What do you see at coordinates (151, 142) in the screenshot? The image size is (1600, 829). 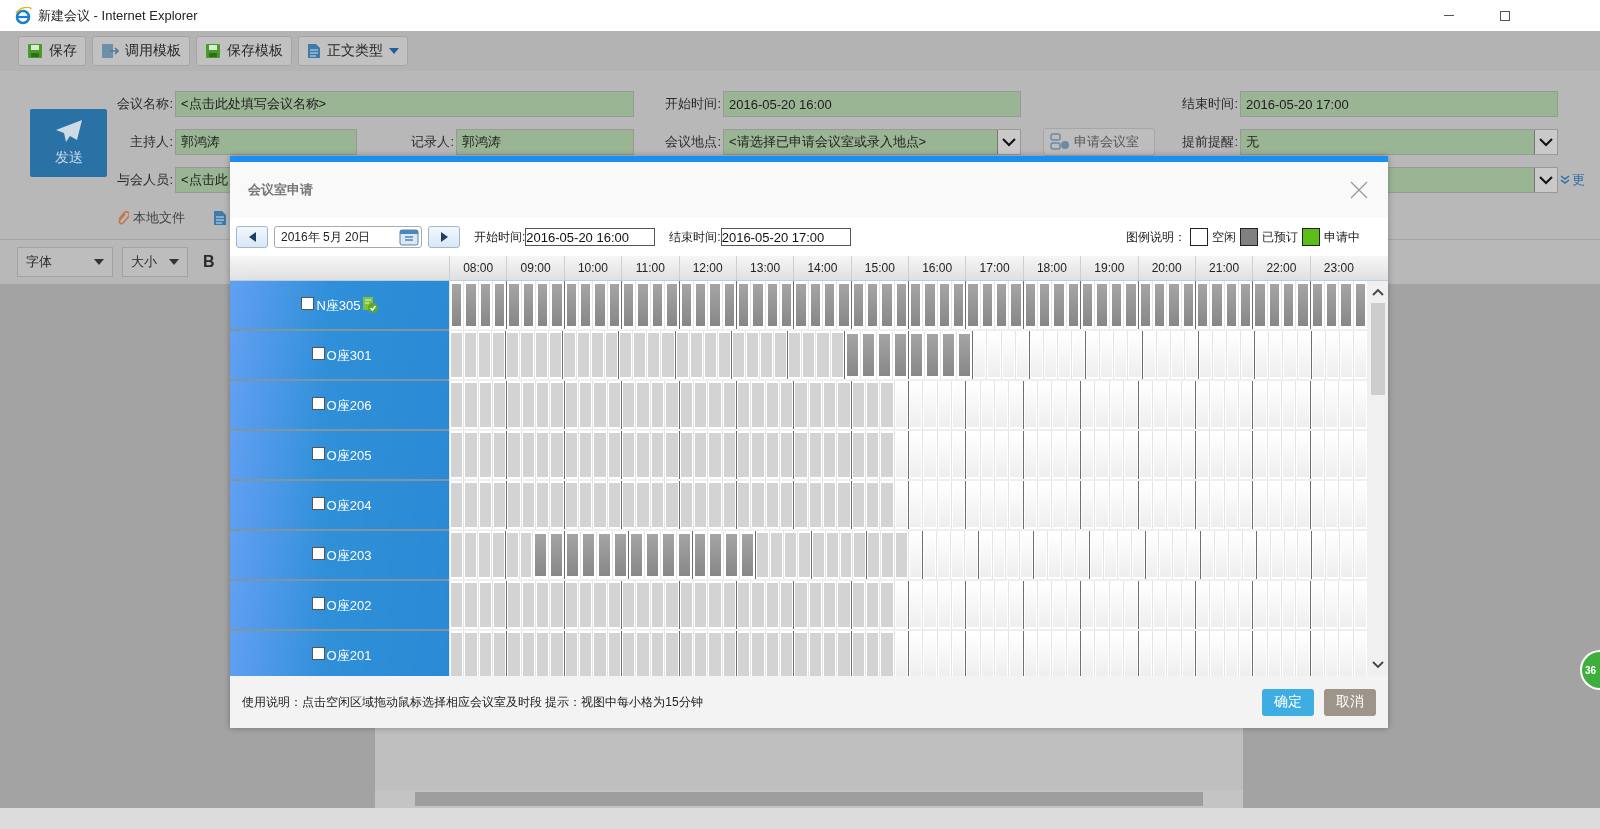 I see `field-label: 主持人:` at bounding box center [151, 142].